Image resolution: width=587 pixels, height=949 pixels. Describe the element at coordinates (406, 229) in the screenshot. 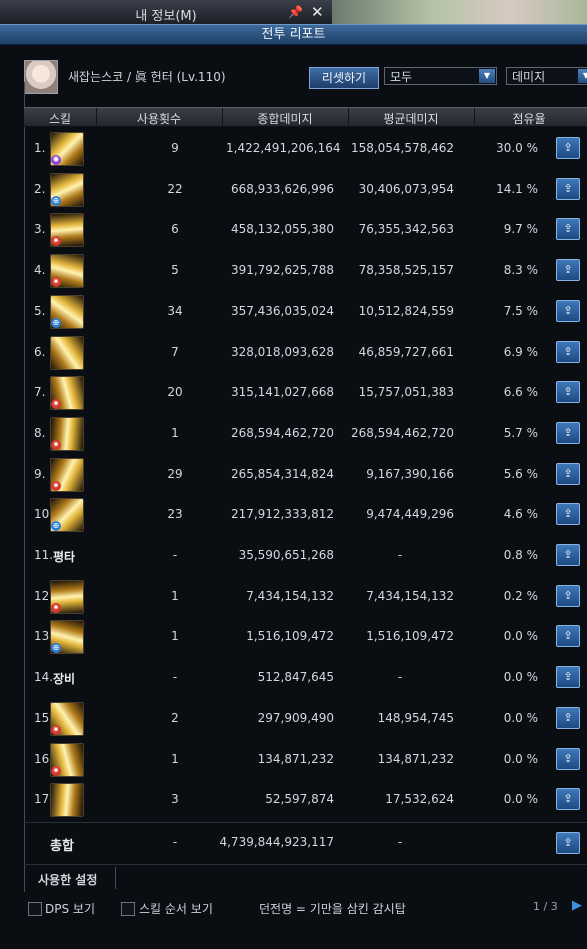

I see `average-damage: 76,355,342,563` at that location.